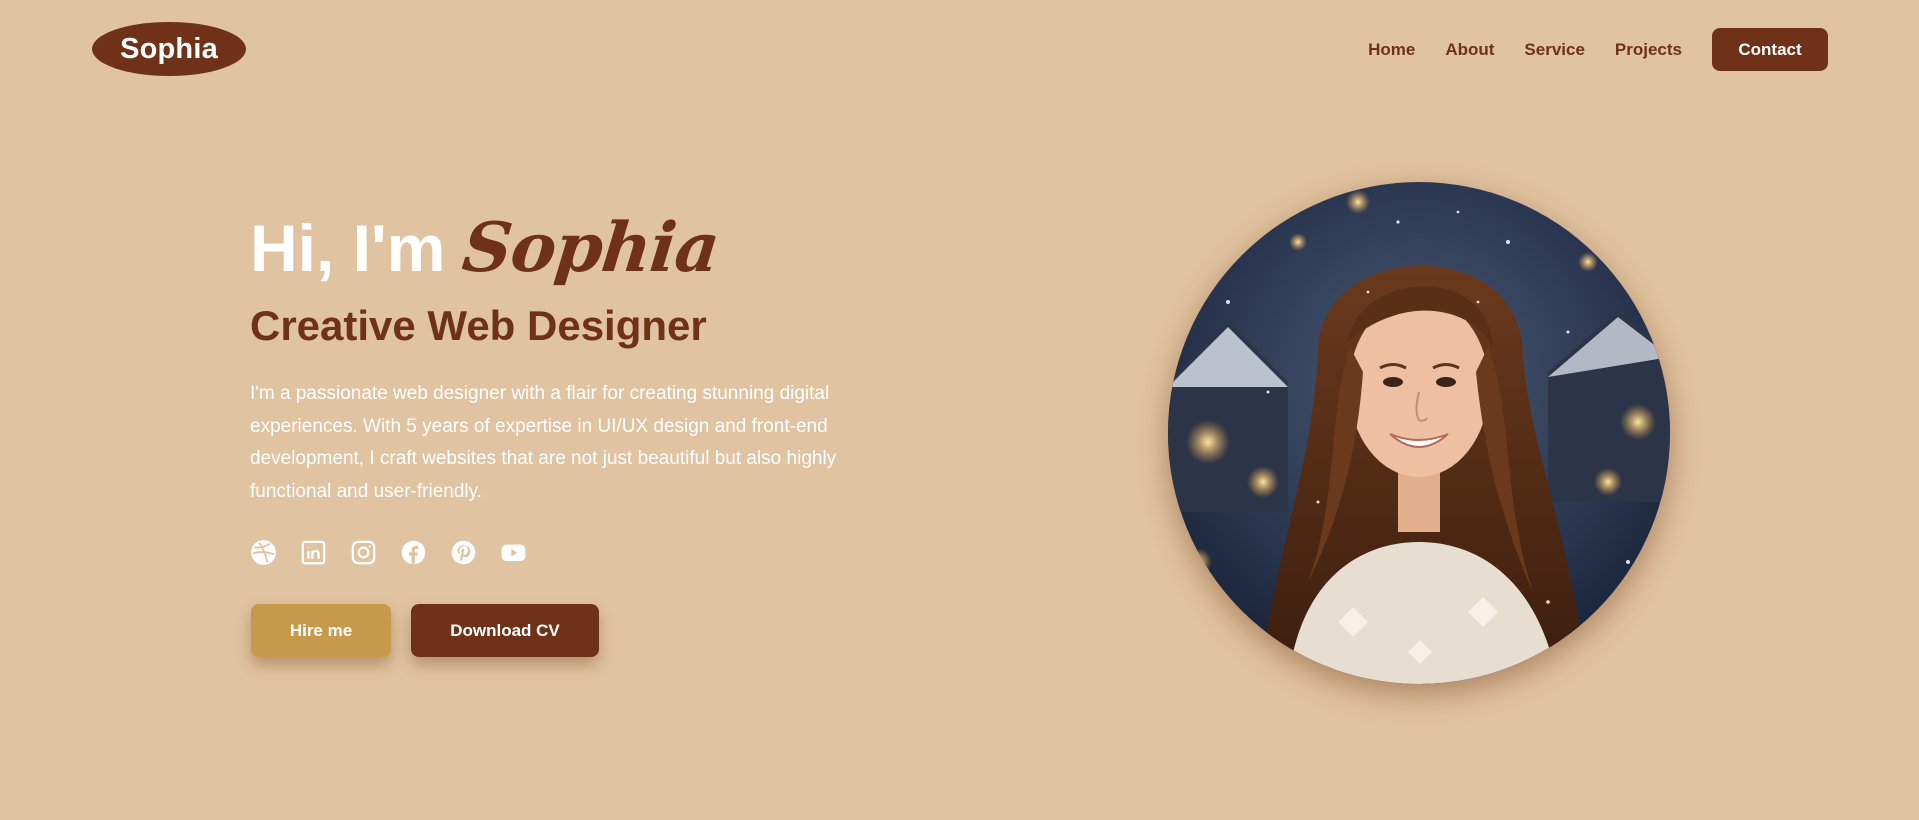 This screenshot has height=820, width=1919. I want to click on youtube-icon, so click(513, 552).